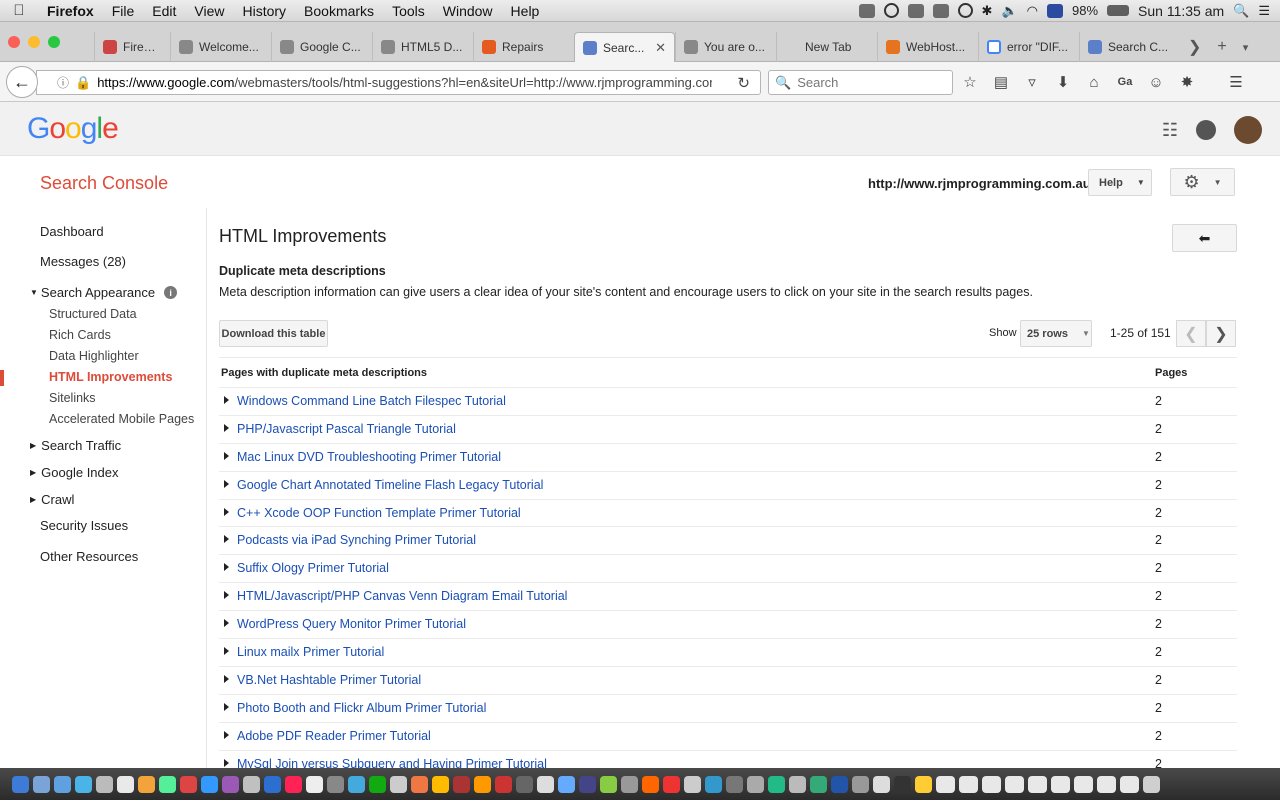 This screenshot has height=800, width=1280. I want to click on pocket-icon: ▿, so click(1032, 82).